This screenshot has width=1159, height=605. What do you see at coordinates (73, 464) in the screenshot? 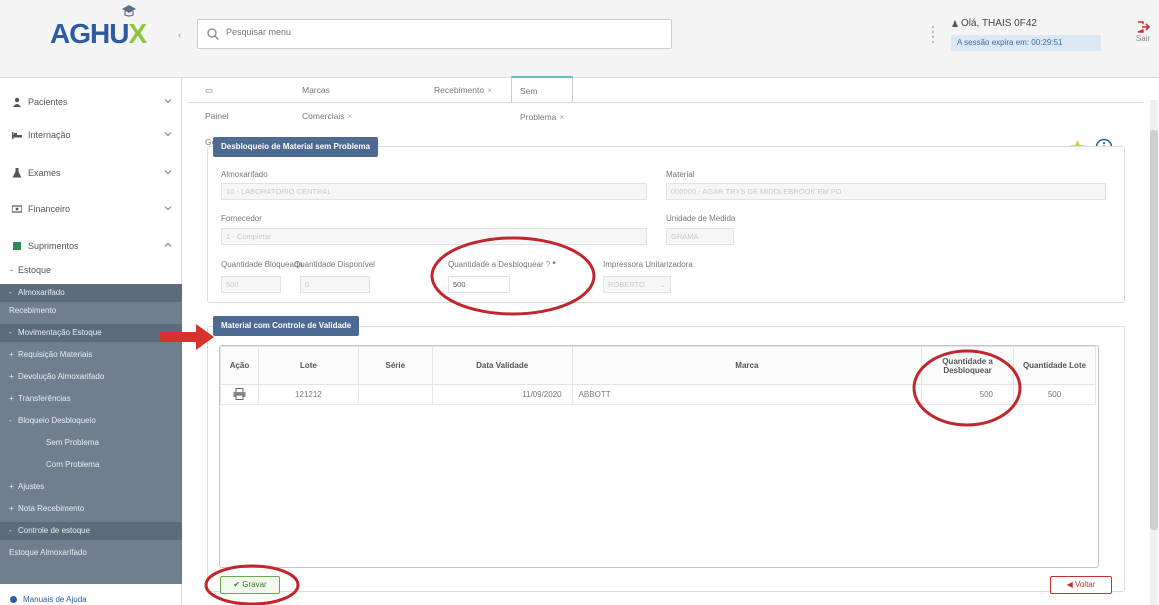
I see `sidebar-sub-label: Com Problema` at bounding box center [73, 464].